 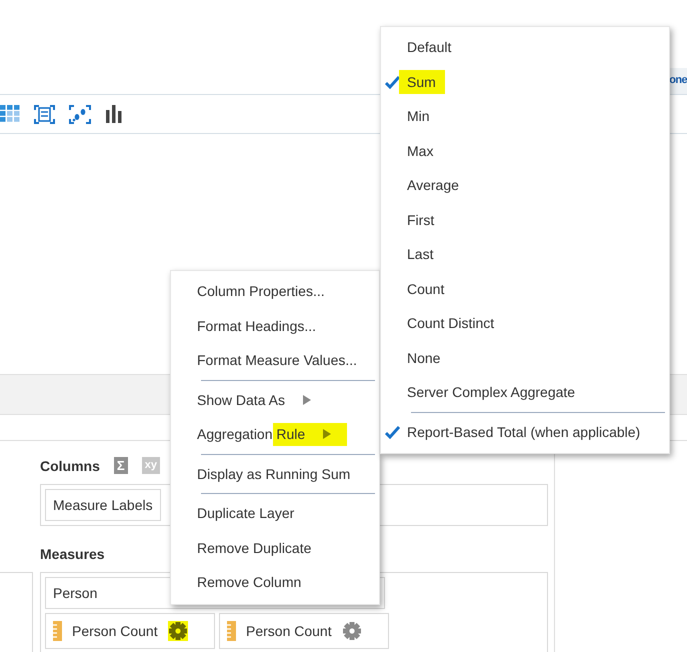 I want to click on menu-item: Duplicate Layer, so click(x=275, y=513).